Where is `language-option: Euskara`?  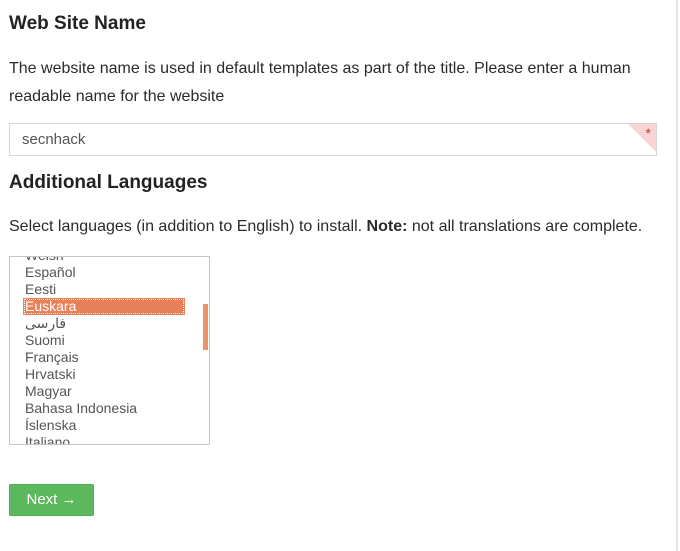
language-option: Euskara is located at coordinates (104, 306).